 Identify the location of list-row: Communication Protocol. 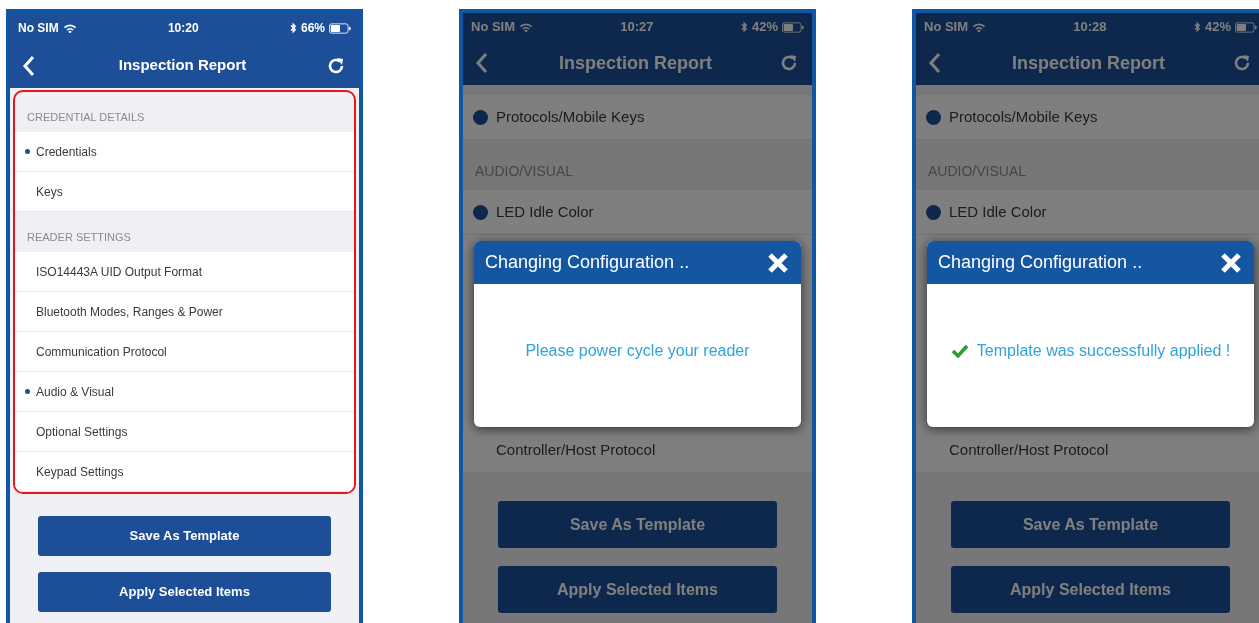
(184, 352).